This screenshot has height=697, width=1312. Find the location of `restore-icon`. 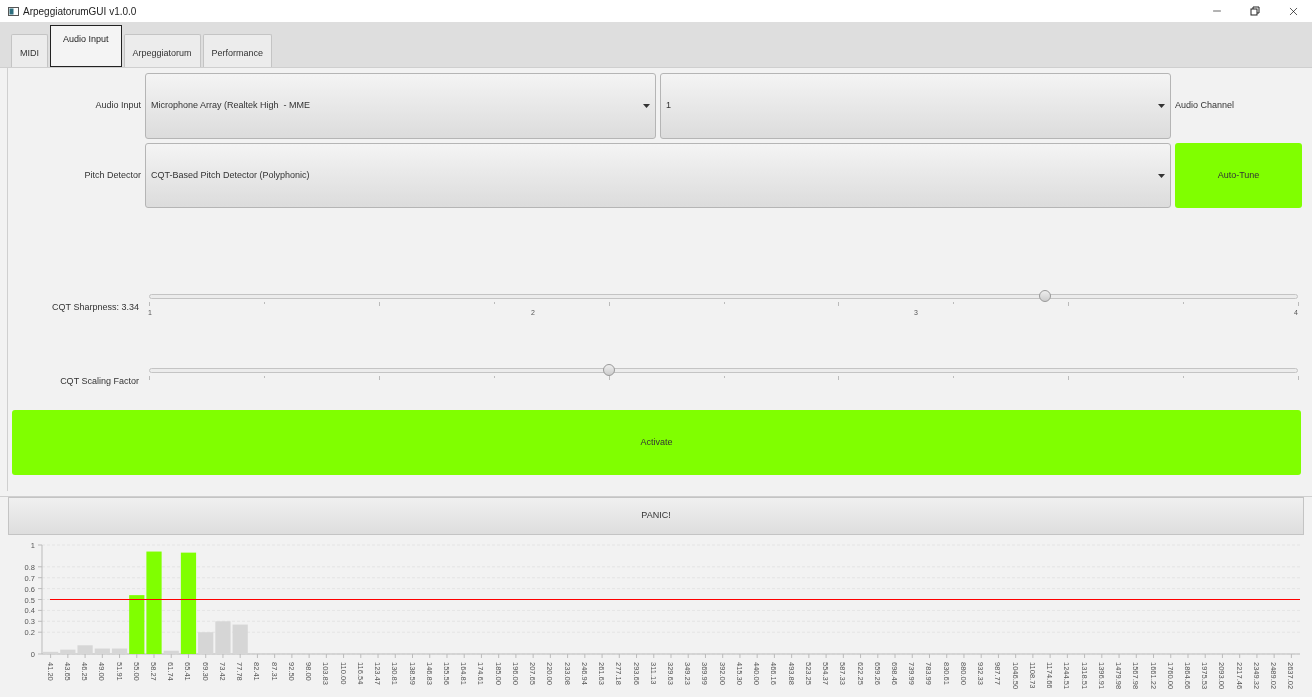

restore-icon is located at coordinates (1255, 11).